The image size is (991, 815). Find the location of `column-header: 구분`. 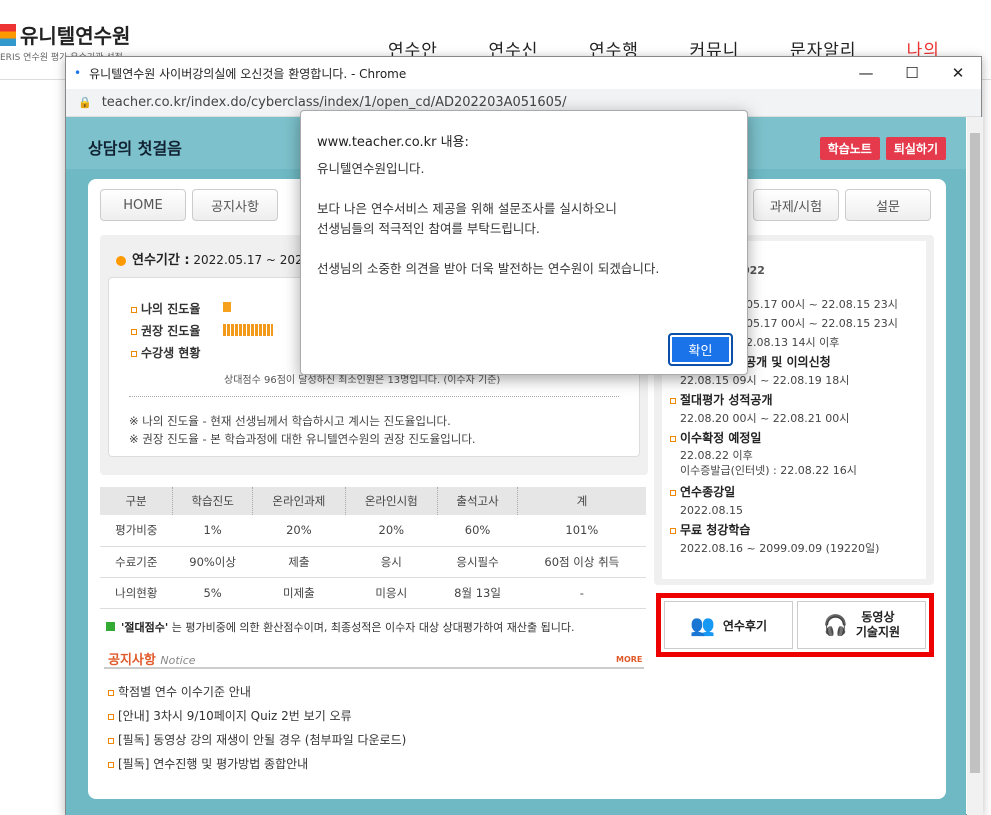

column-header: 구분 is located at coordinates (137, 501).